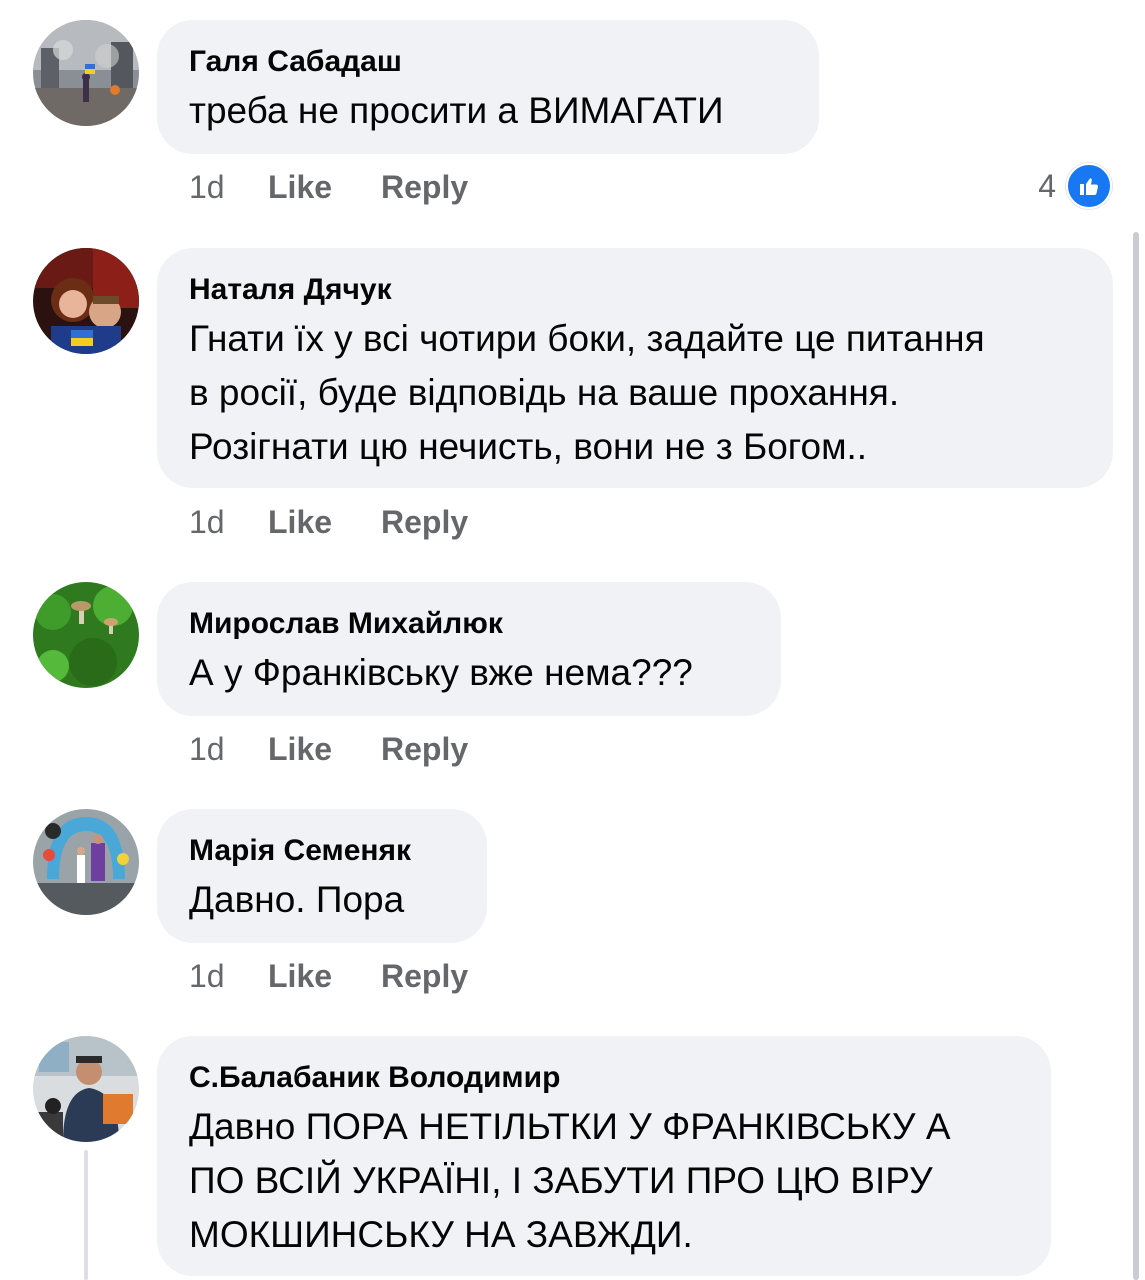 The image size is (1145, 1280). I want to click on reaction-summary: 4, so click(1075, 186).